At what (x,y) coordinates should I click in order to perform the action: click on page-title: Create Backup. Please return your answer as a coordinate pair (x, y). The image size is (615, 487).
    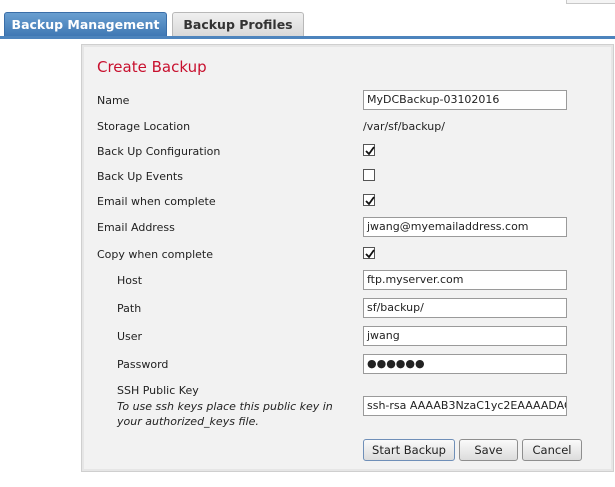
    Looking at the image, I should click on (152, 67).